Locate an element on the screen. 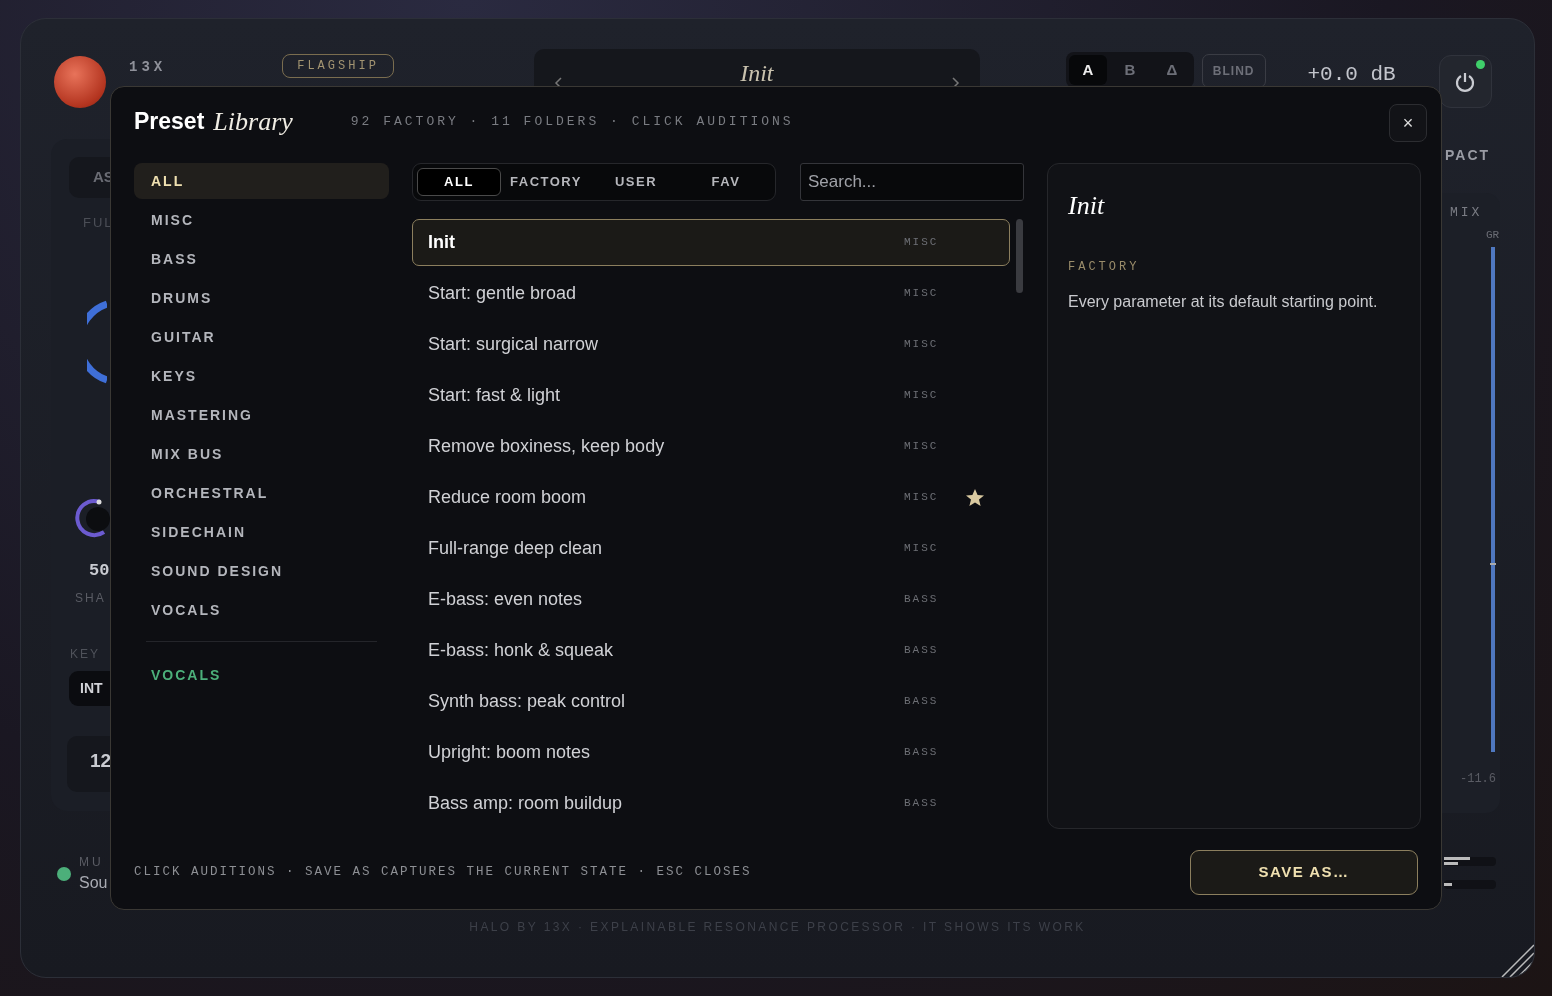 The height and width of the screenshot is (996, 1552). preset-row: Start: surgical narrow MISC is located at coordinates (711, 344).